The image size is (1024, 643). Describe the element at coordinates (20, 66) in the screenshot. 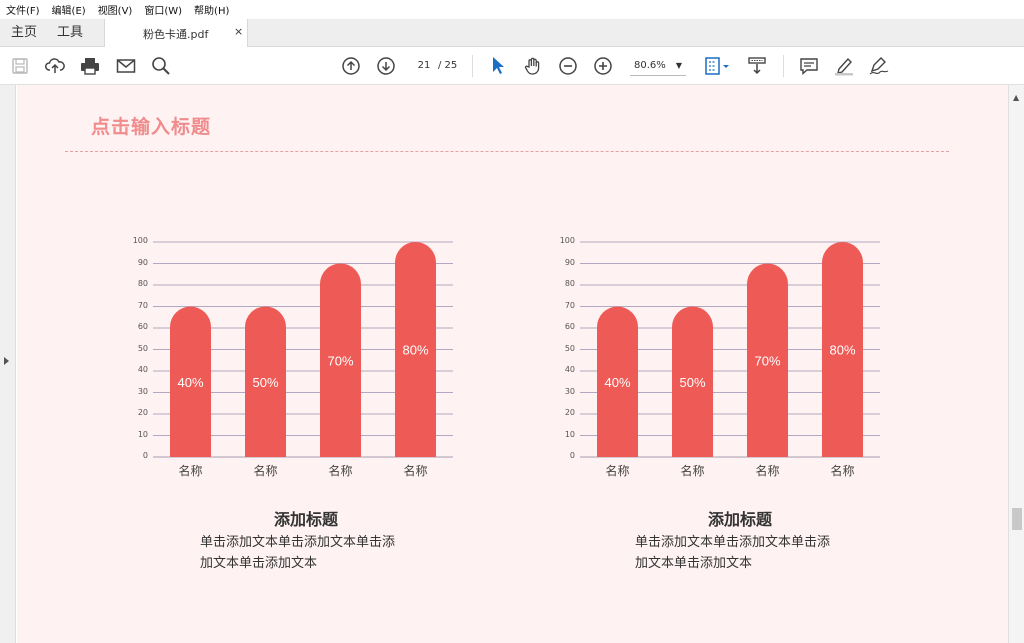

I see `save-icon` at that location.